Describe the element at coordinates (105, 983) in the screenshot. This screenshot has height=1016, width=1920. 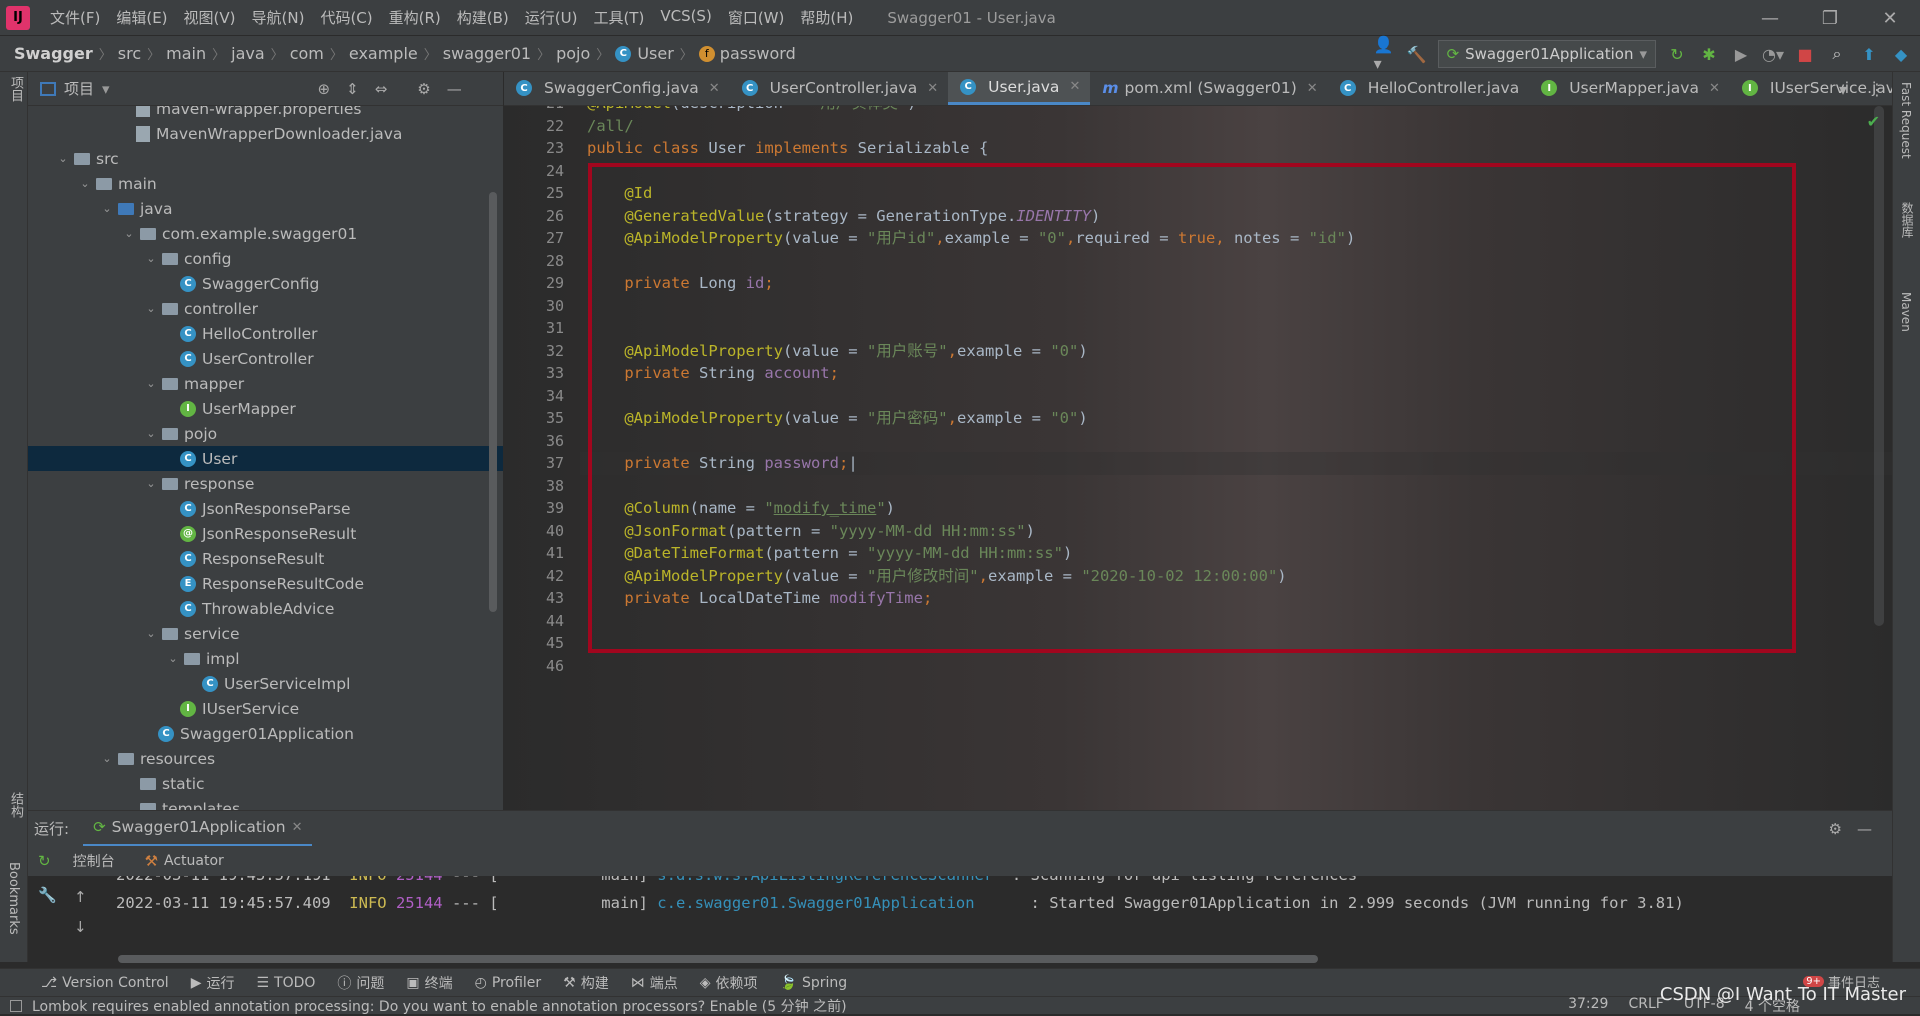
I see `bottom-tool-button: ⎇ Version Control` at that location.